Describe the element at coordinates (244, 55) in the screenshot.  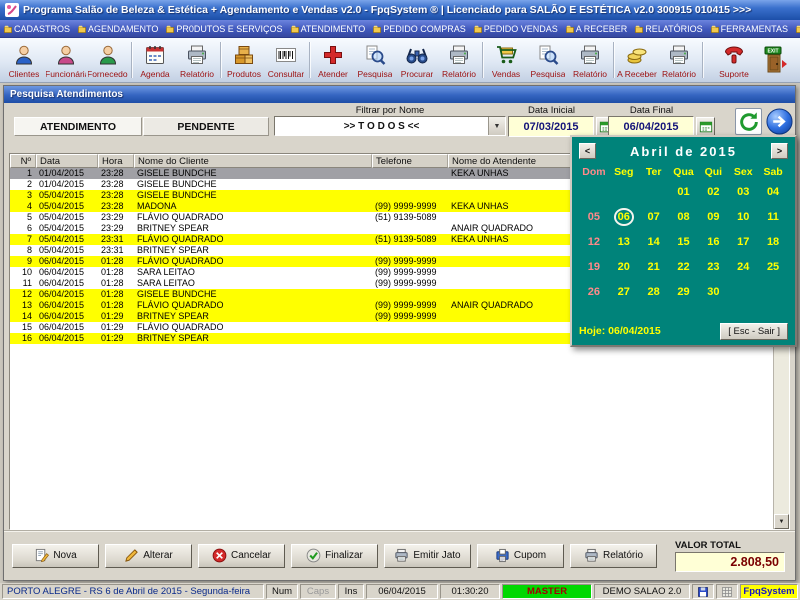
I see `products-icon` at that location.